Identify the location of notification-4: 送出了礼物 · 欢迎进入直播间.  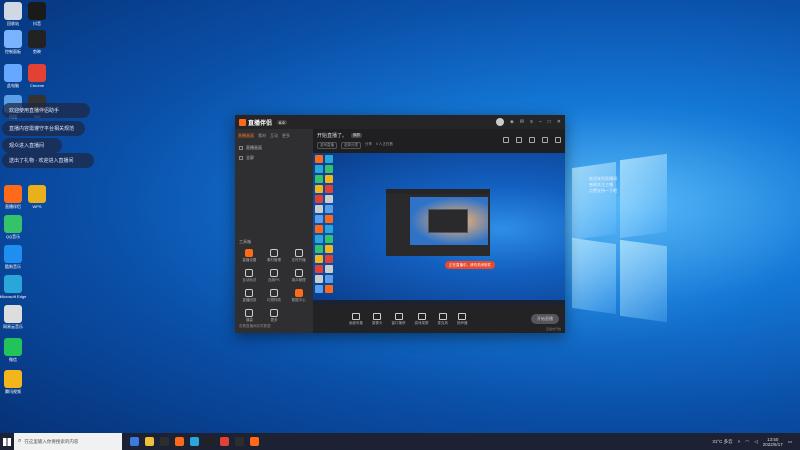
(48, 160).